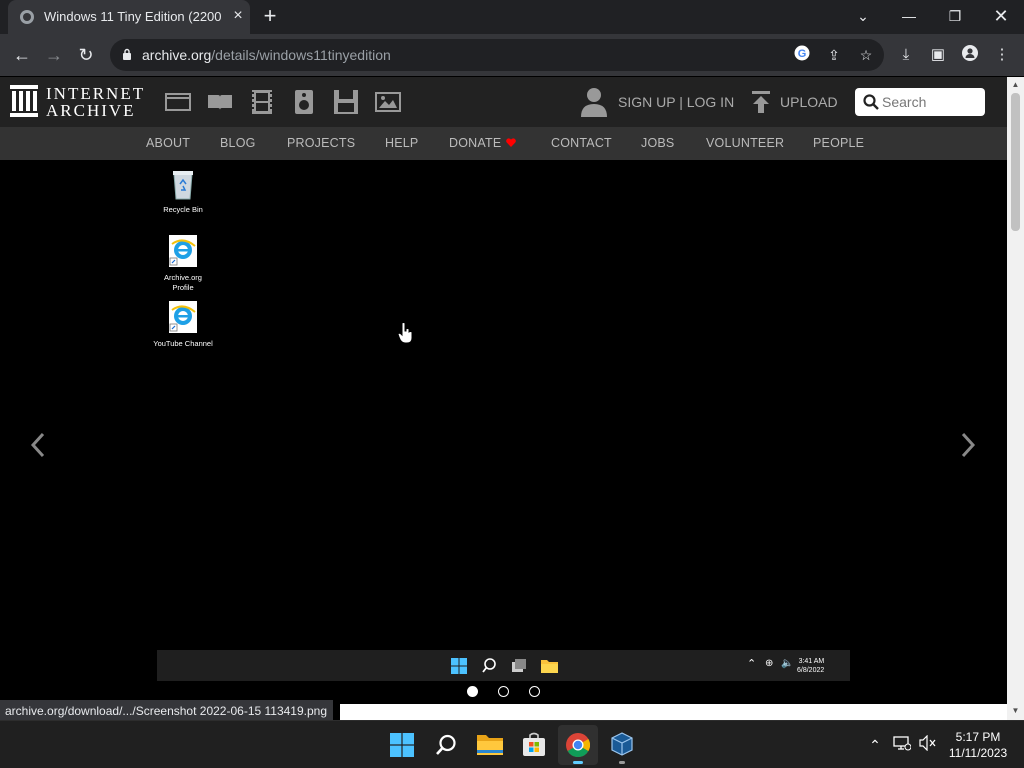 Image resolution: width=1024 pixels, height=768 pixels. I want to click on nav-contact: CONTACT, so click(581, 143).